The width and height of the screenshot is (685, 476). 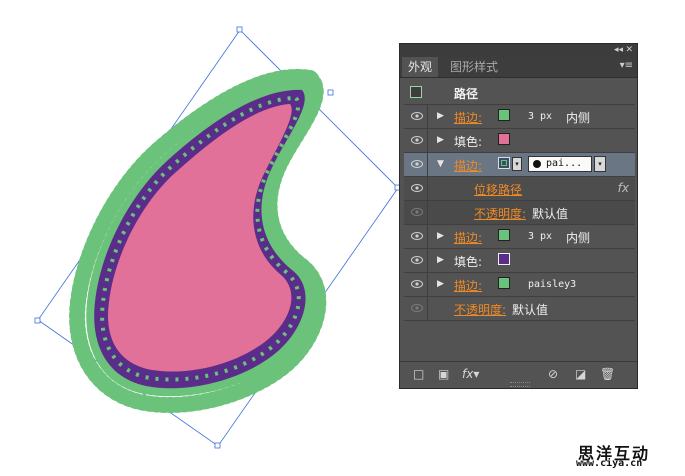 What do you see at coordinates (553, 374) in the screenshot?
I see `clear-icon: ⊘` at bounding box center [553, 374].